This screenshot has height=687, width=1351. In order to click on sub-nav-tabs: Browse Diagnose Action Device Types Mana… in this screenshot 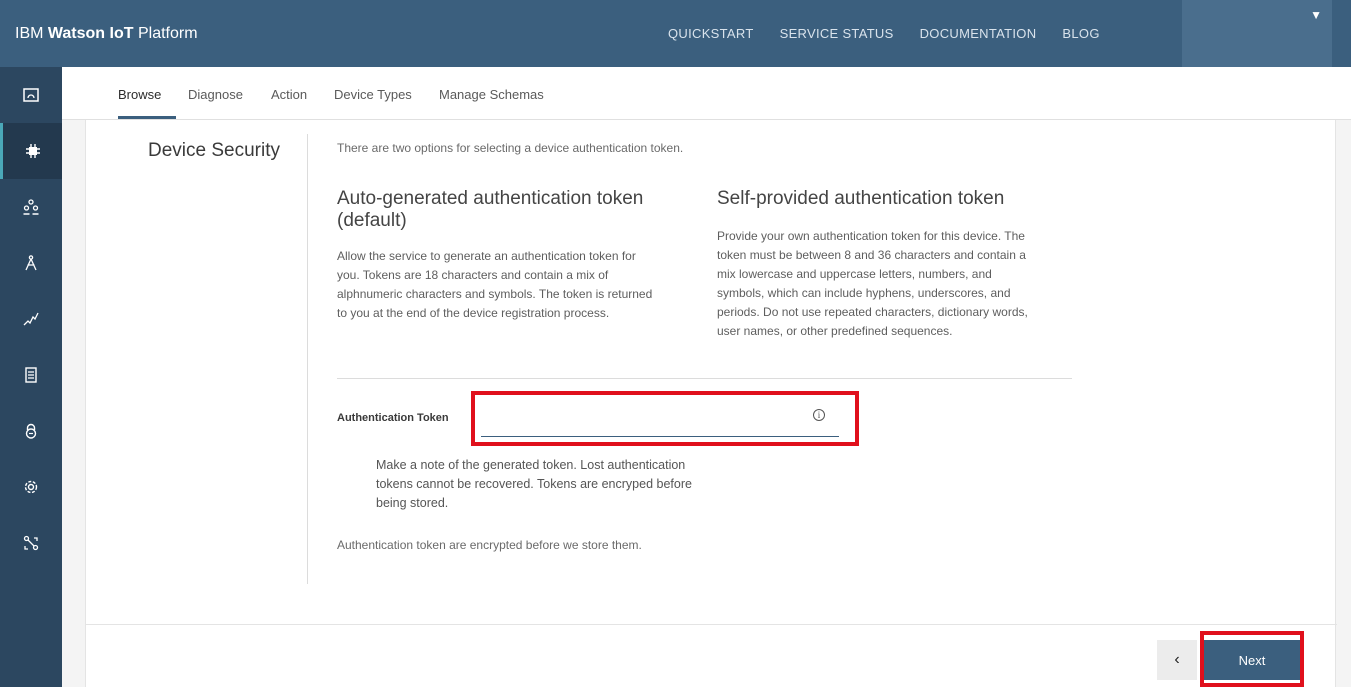, I will do `click(706, 93)`.